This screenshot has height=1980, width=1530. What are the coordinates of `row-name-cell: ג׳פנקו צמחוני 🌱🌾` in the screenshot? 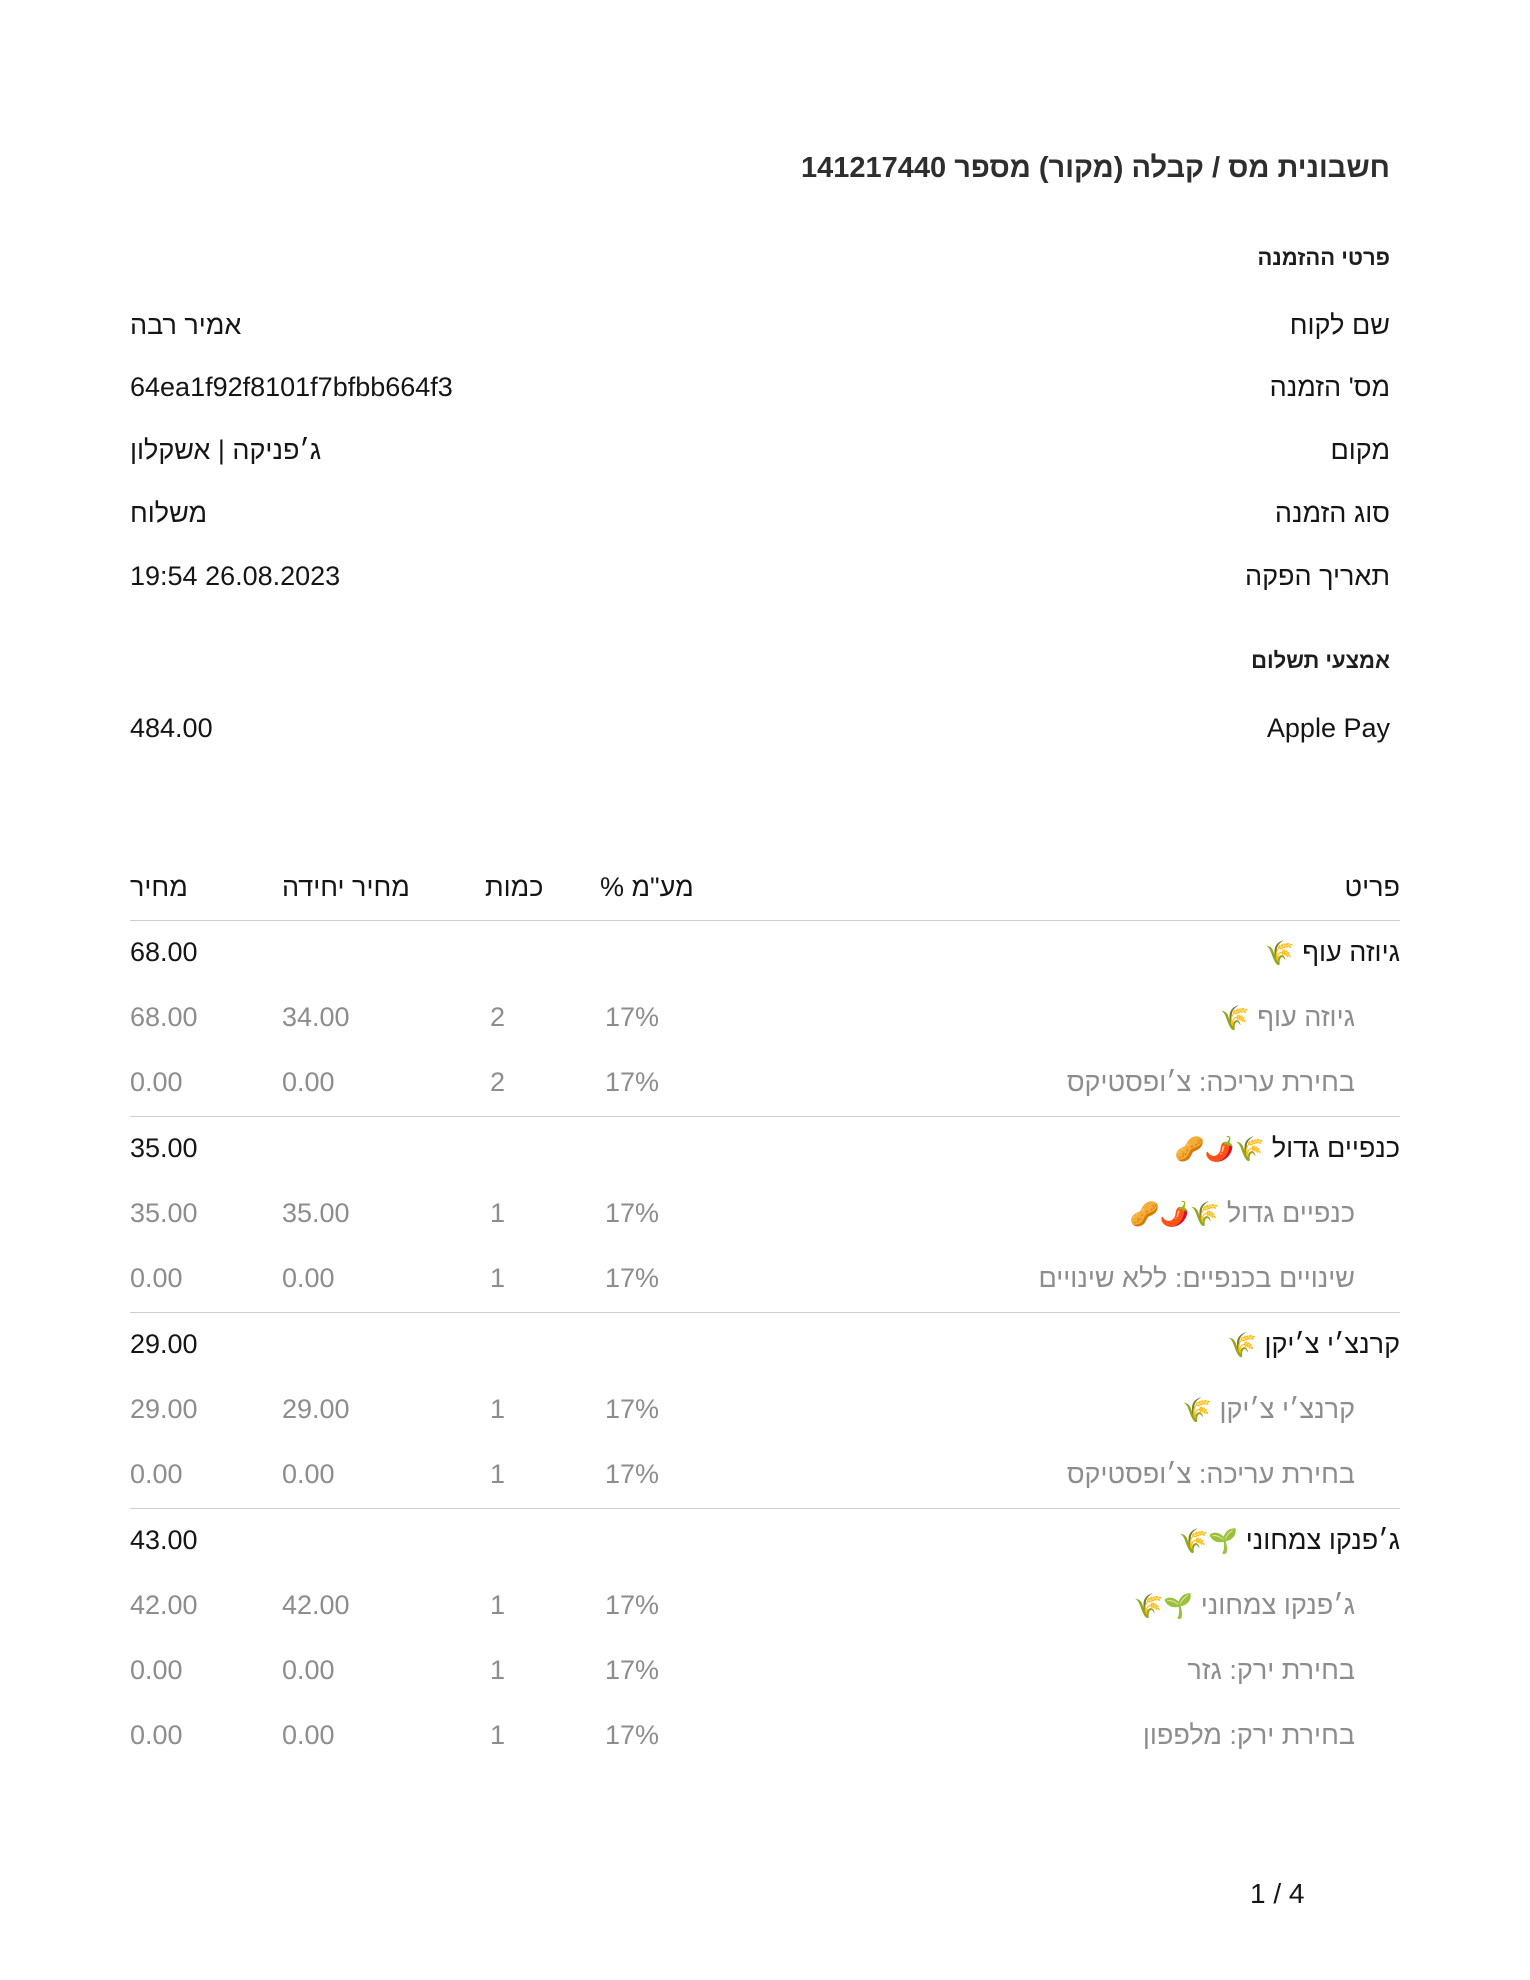 It's located at (1244, 1605).